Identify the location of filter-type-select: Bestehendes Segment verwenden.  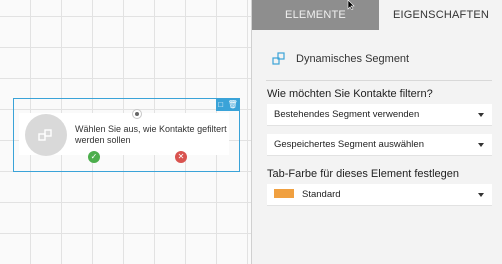
(379, 115).